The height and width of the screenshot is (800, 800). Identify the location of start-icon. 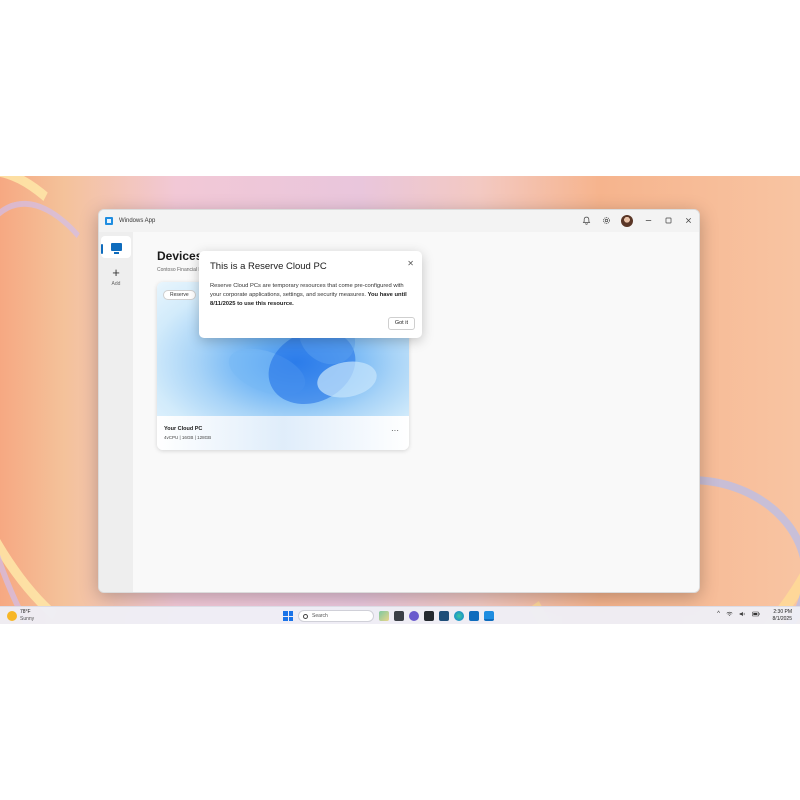
(288, 616).